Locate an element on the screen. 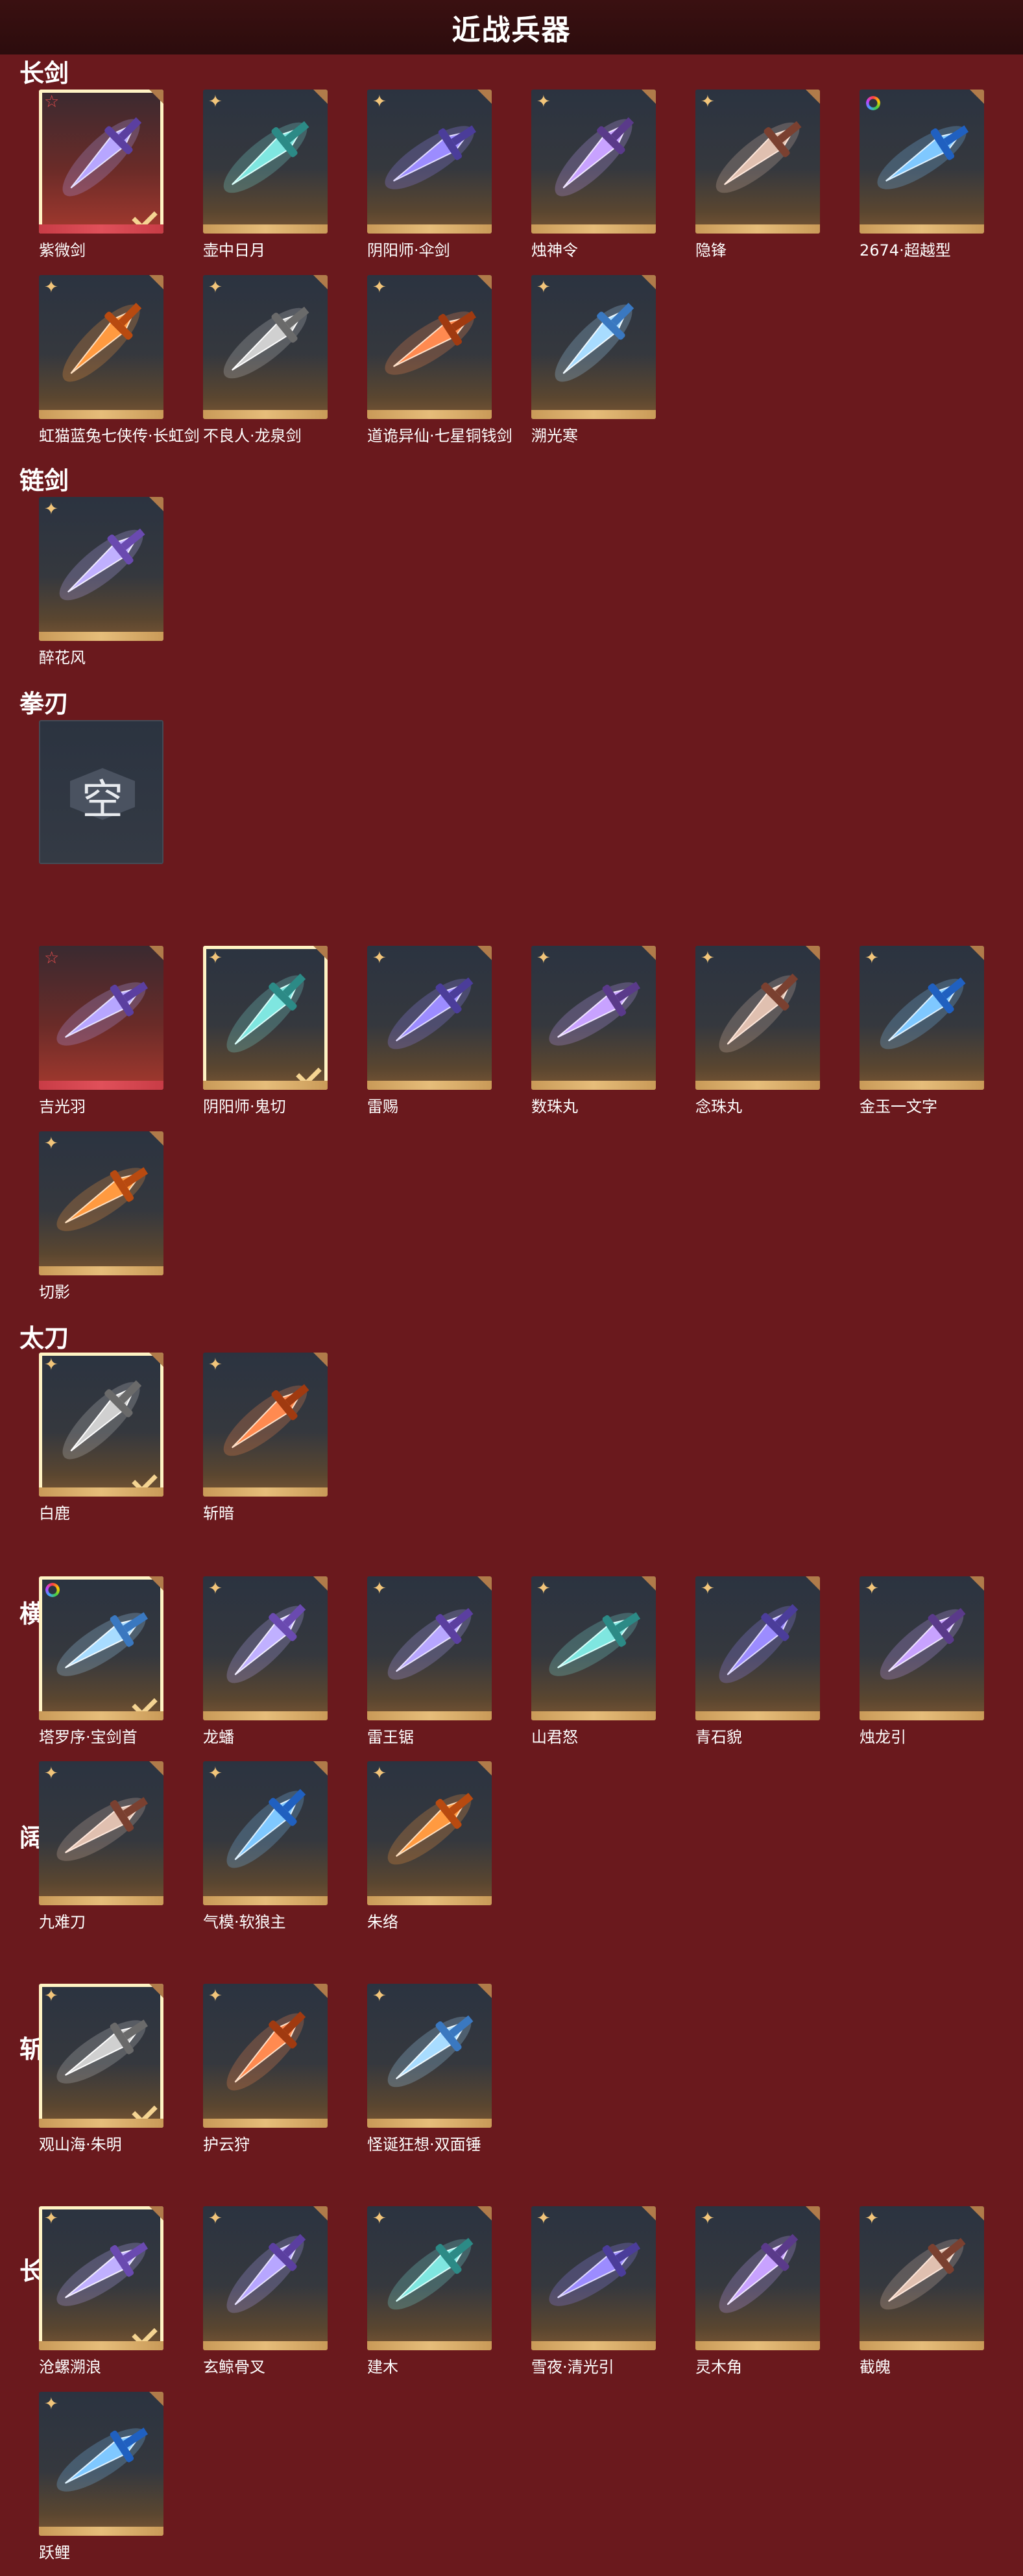 This screenshot has height=2576, width=1023. weapon-card: ✦ 雷王锯 is located at coordinates (429, 1661).